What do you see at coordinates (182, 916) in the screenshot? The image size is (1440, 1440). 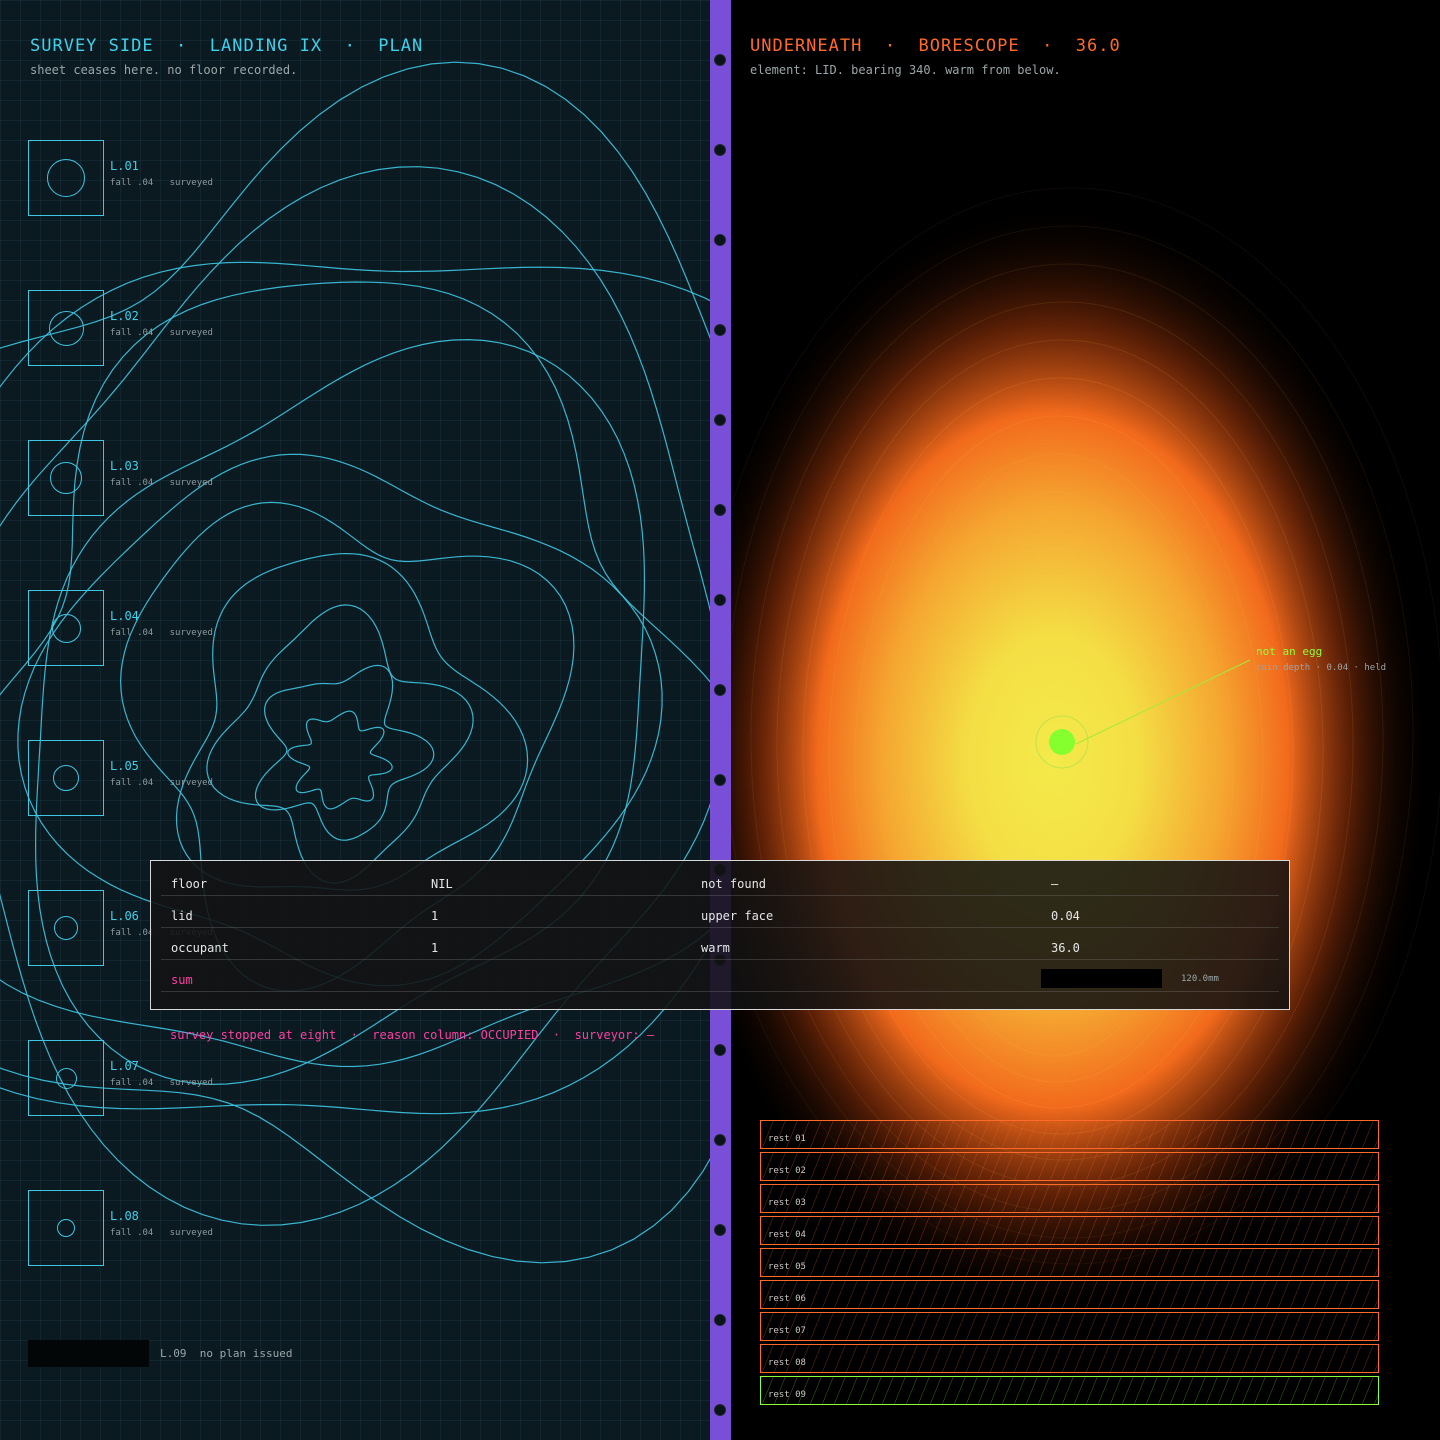 I see `table-cell: lid` at bounding box center [182, 916].